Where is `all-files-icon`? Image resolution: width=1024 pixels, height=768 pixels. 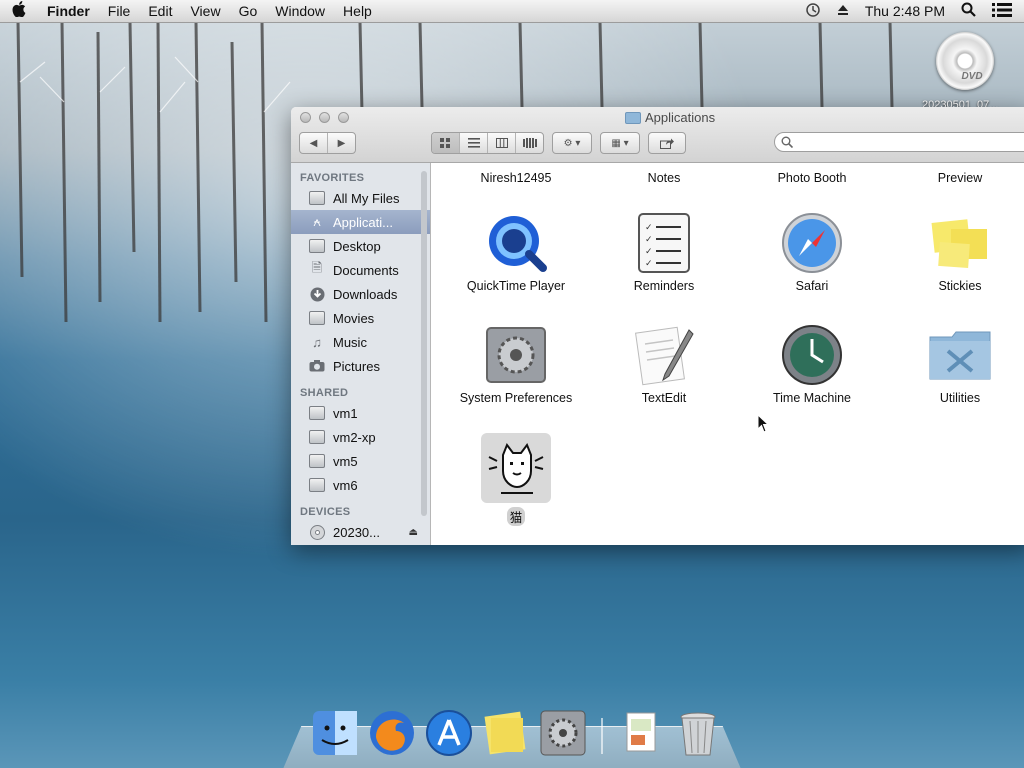
all-files-icon is located at coordinates (317, 198).